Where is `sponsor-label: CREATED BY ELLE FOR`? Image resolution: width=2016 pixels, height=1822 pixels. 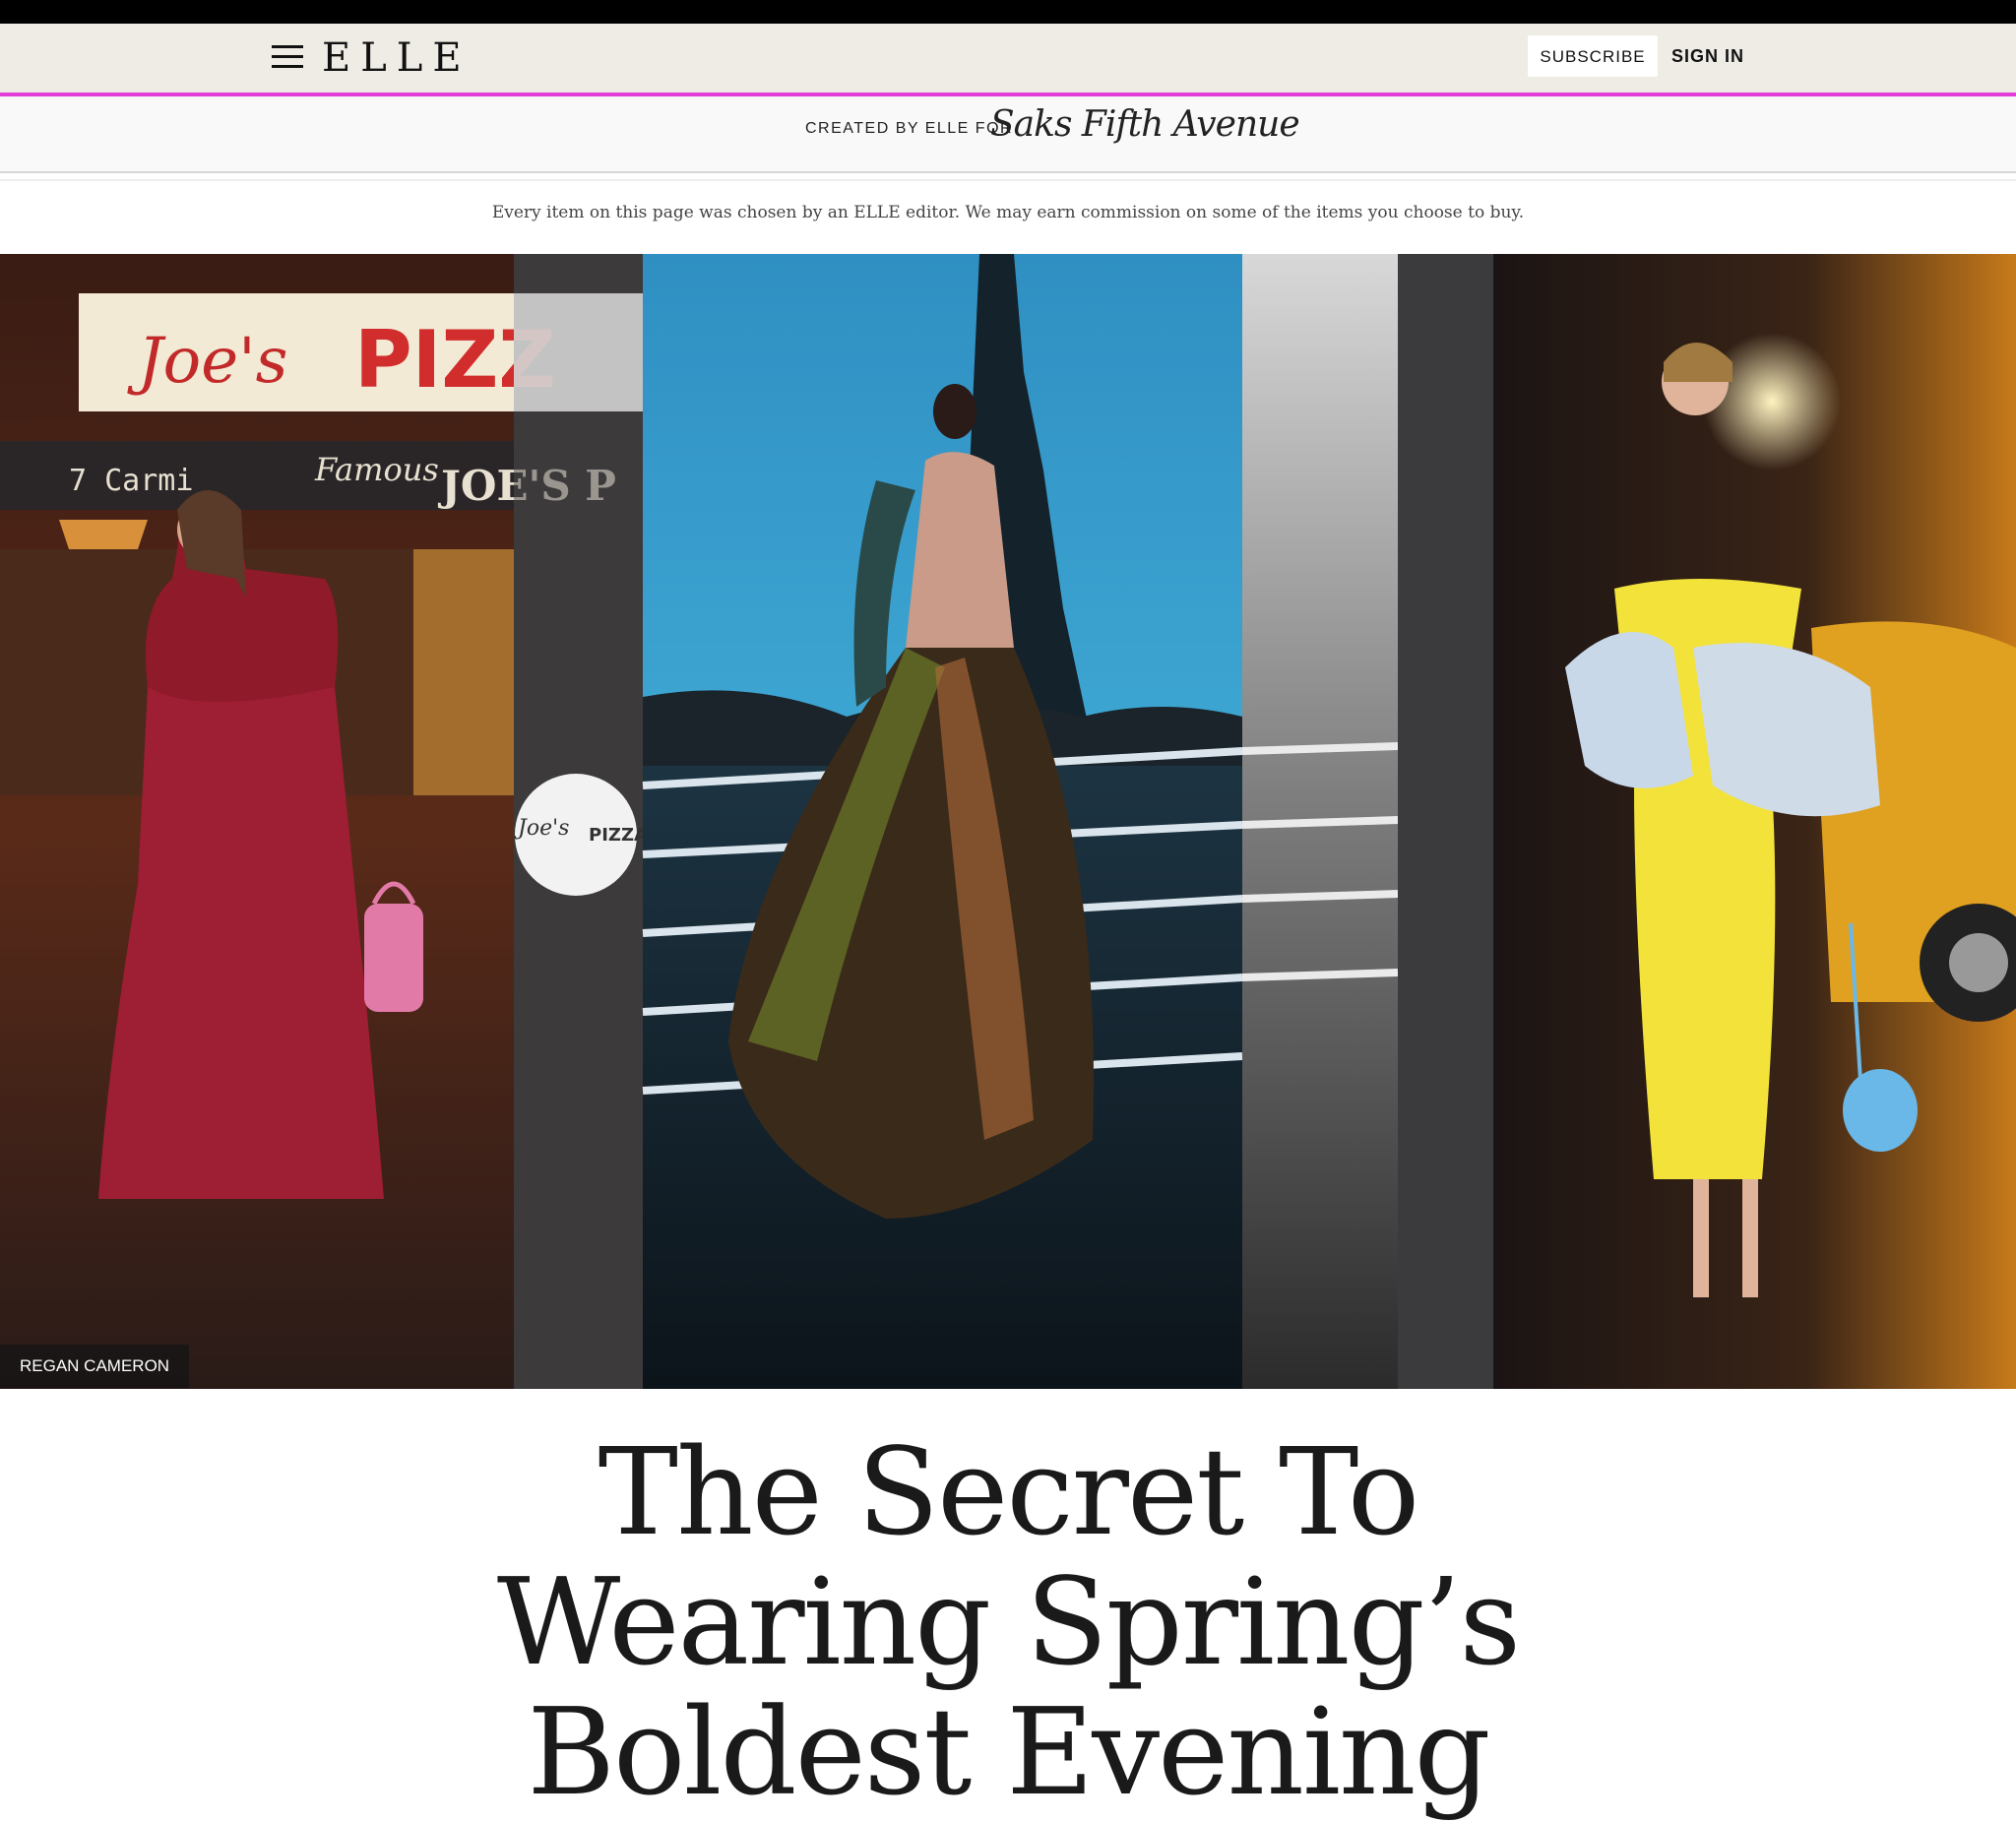 sponsor-label: CREATED BY ELLE FOR is located at coordinates (909, 128).